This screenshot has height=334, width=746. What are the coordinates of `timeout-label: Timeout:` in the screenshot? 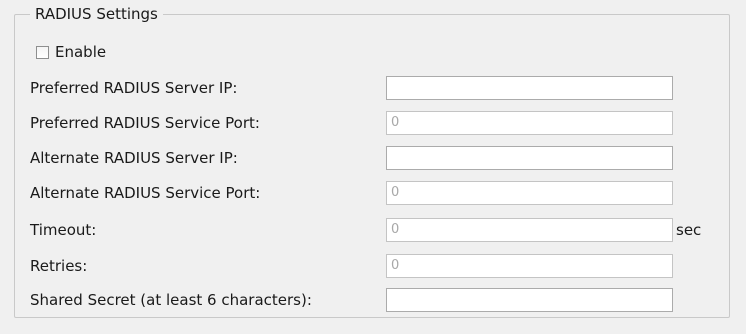 It's located at (63, 230).